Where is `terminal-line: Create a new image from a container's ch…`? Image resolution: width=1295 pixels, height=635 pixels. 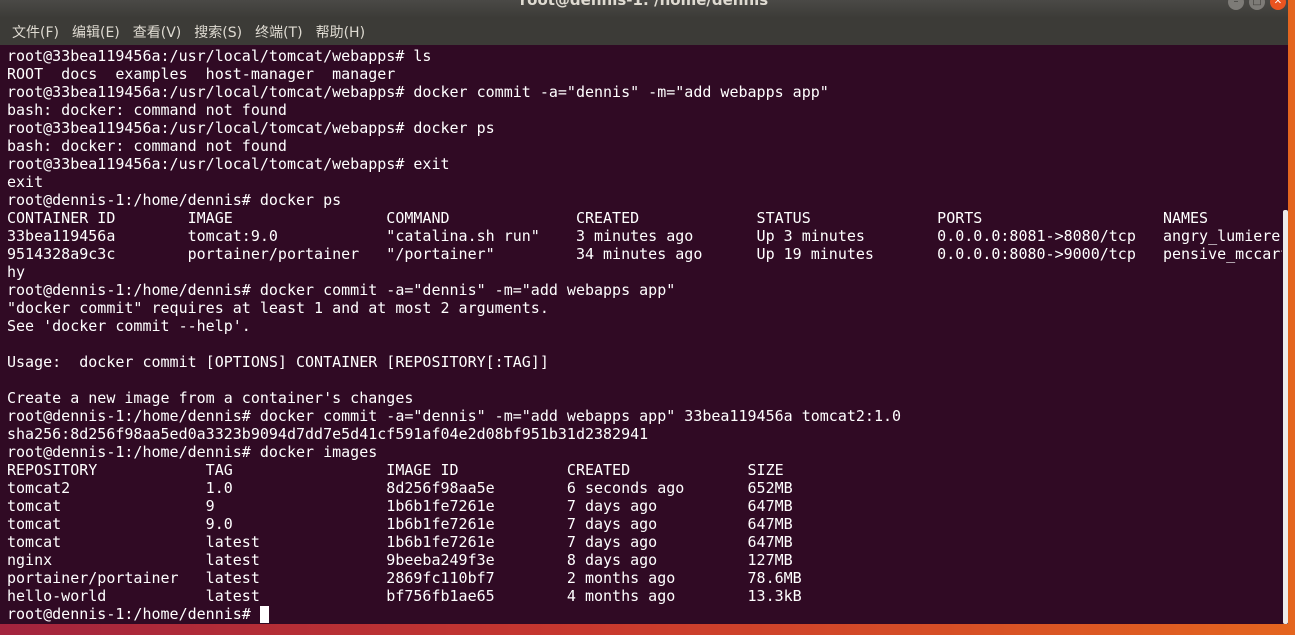
terminal-line: Create a new image from a container's ch… is located at coordinates (210, 398).